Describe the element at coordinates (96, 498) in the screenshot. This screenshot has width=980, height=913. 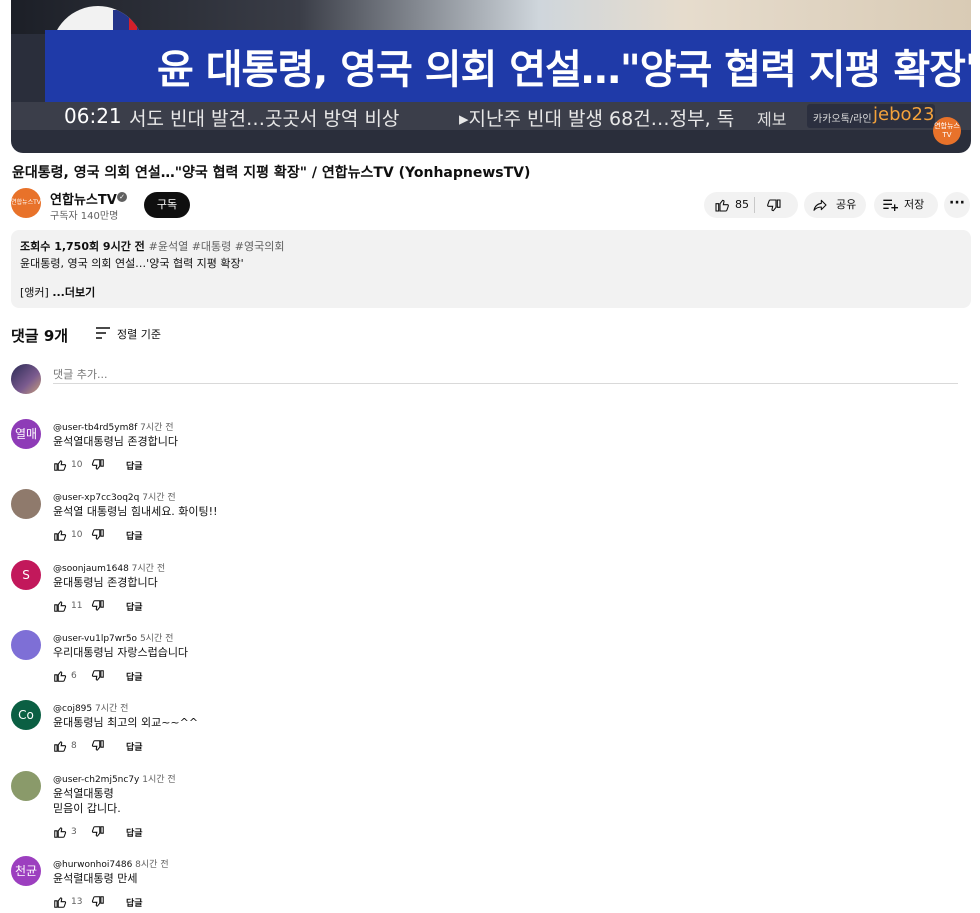
I see `comment-author-handle: @user-xp7cc3oq2q` at that location.